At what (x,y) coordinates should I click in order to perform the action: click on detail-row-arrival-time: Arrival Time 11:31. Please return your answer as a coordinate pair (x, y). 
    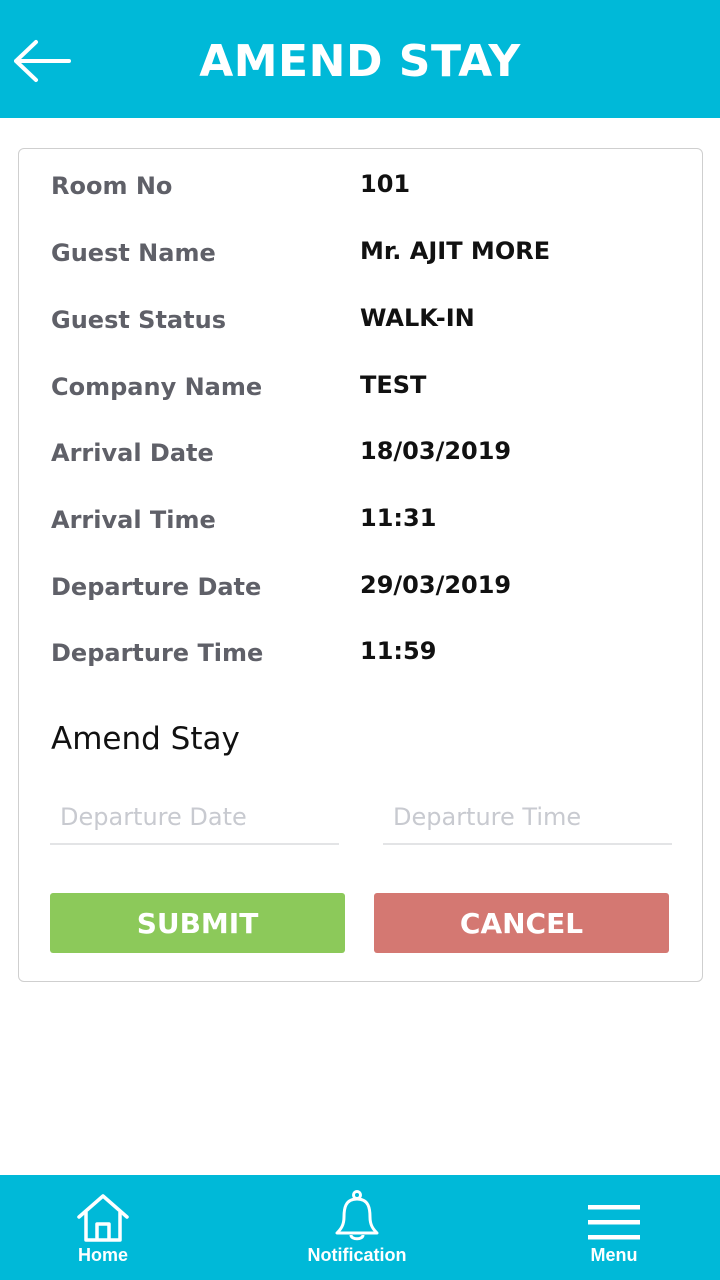
    Looking at the image, I should click on (366, 520).